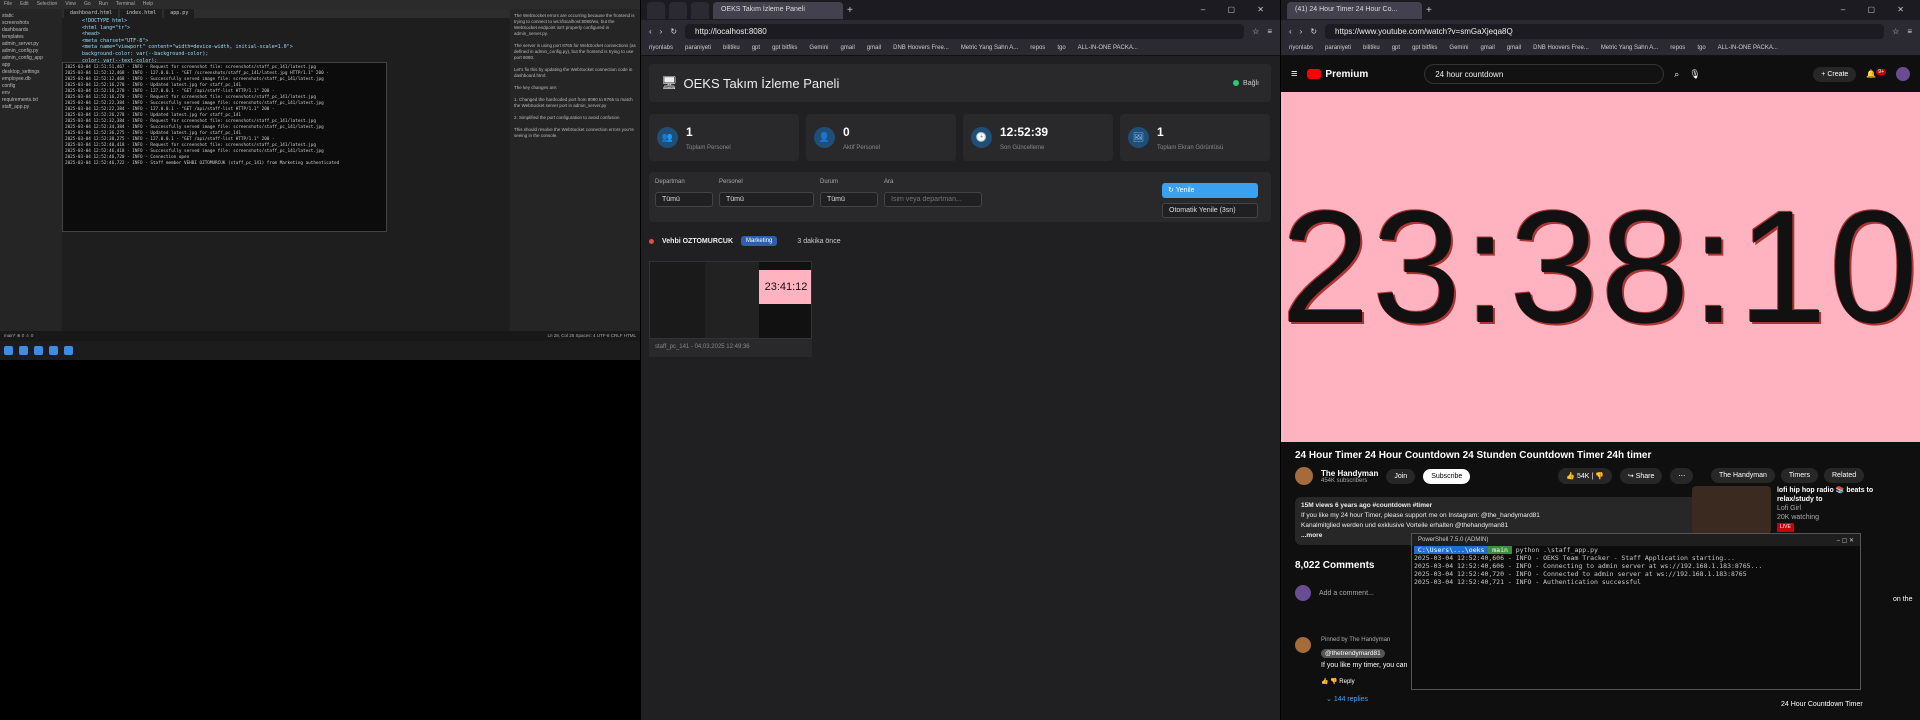 The width and height of the screenshot is (1920, 720). I want to click on commenter-avatar, so click(1303, 645).